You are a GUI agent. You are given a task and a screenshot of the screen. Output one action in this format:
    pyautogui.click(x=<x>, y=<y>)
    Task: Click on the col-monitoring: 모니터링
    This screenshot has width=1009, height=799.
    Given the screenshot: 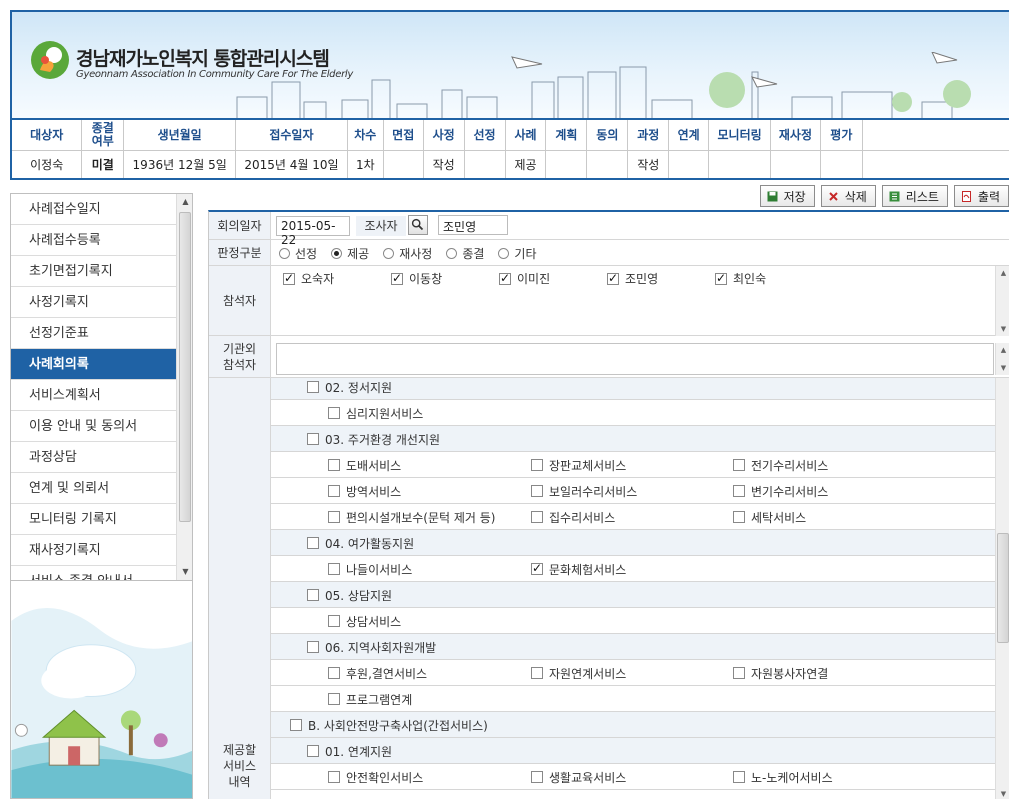 What is the action you would take?
    pyautogui.click(x=739, y=135)
    